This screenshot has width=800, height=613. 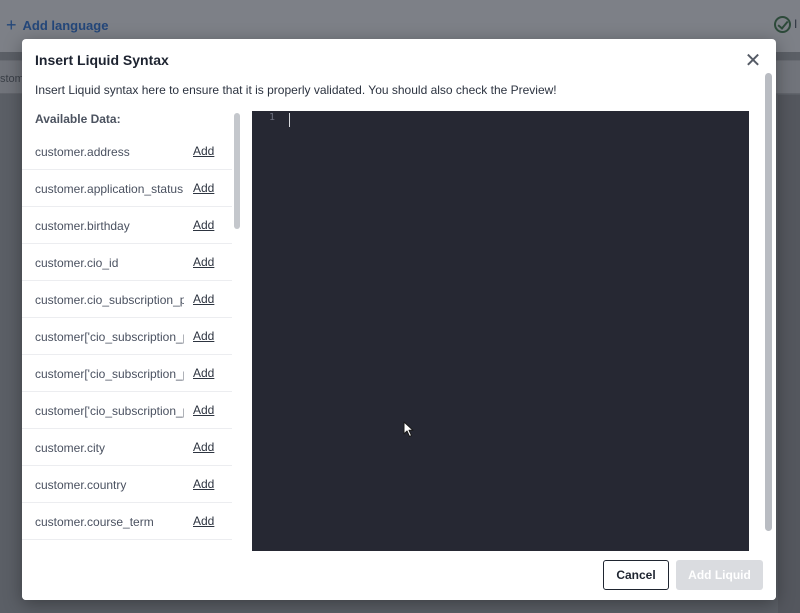 I want to click on list-item: customer.address Add, so click(x=127, y=151).